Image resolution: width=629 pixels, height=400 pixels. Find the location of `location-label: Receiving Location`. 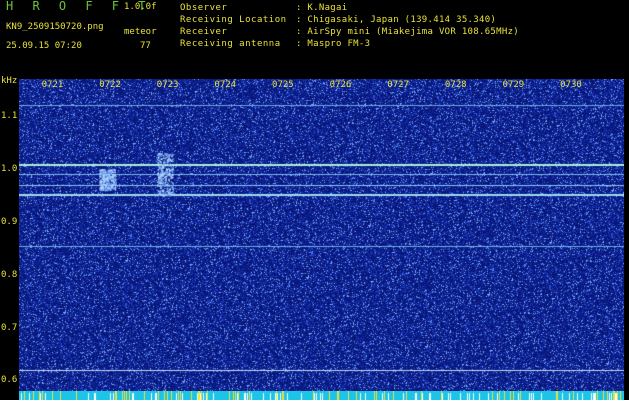

location-label: Receiving Location is located at coordinates (233, 20).